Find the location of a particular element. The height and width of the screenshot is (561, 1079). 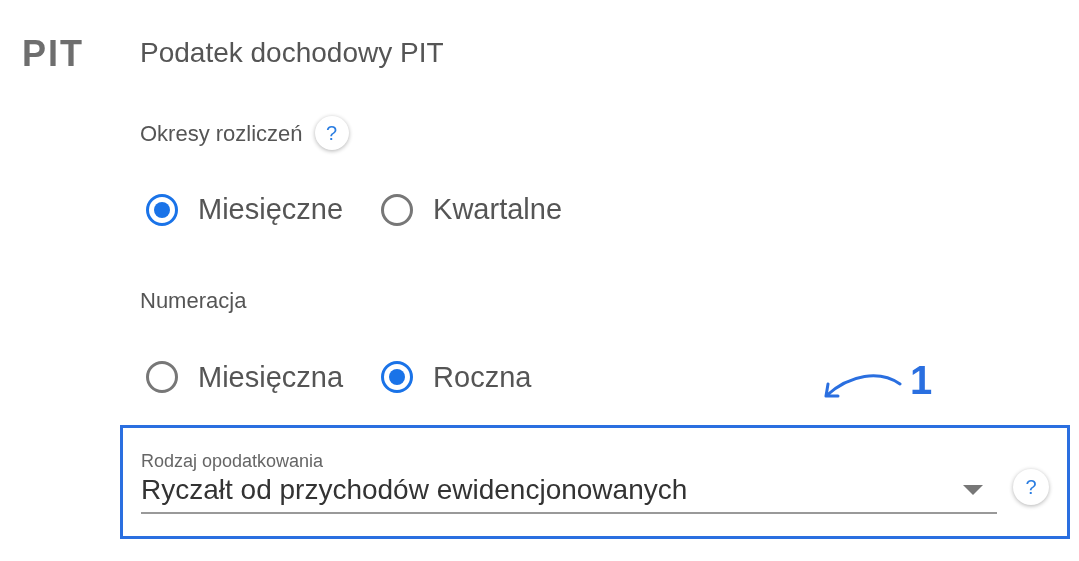

dropdown-caret-icon is located at coordinates (973, 490).